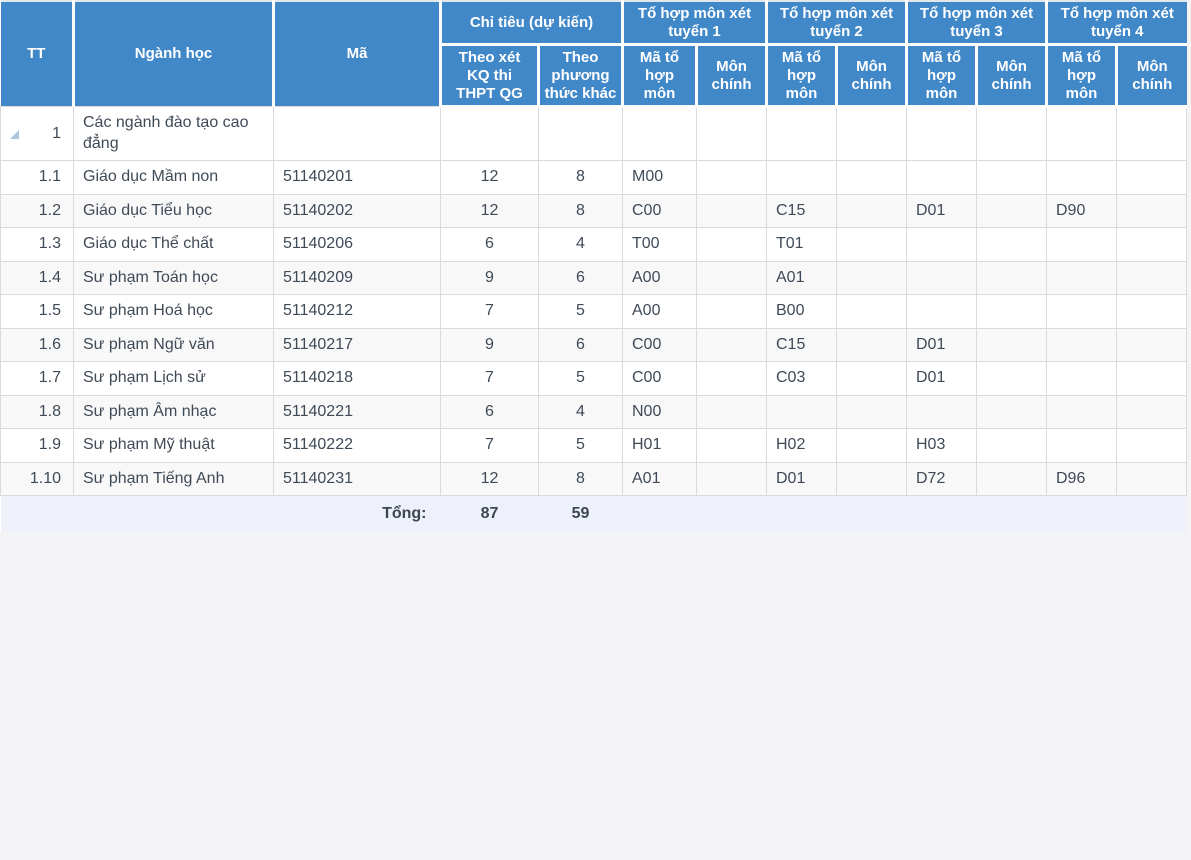  I want to click on table-row: 1.9 Sư phạm Mỹ thuật 51140222 7 5 H01 H02 H03, so click(593, 445).